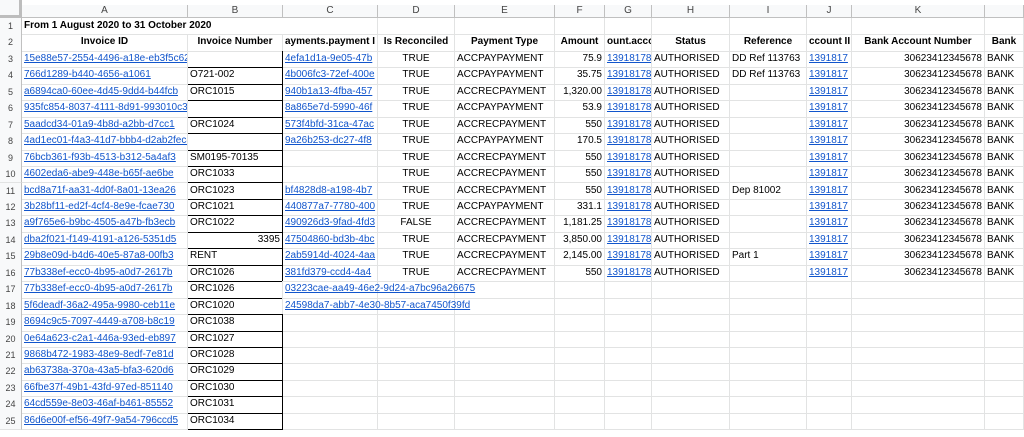 This screenshot has height=437, width=1024. What do you see at coordinates (580, 11) in the screenshot?
I see `column-header-F: F` at bounding box center [580, 11].